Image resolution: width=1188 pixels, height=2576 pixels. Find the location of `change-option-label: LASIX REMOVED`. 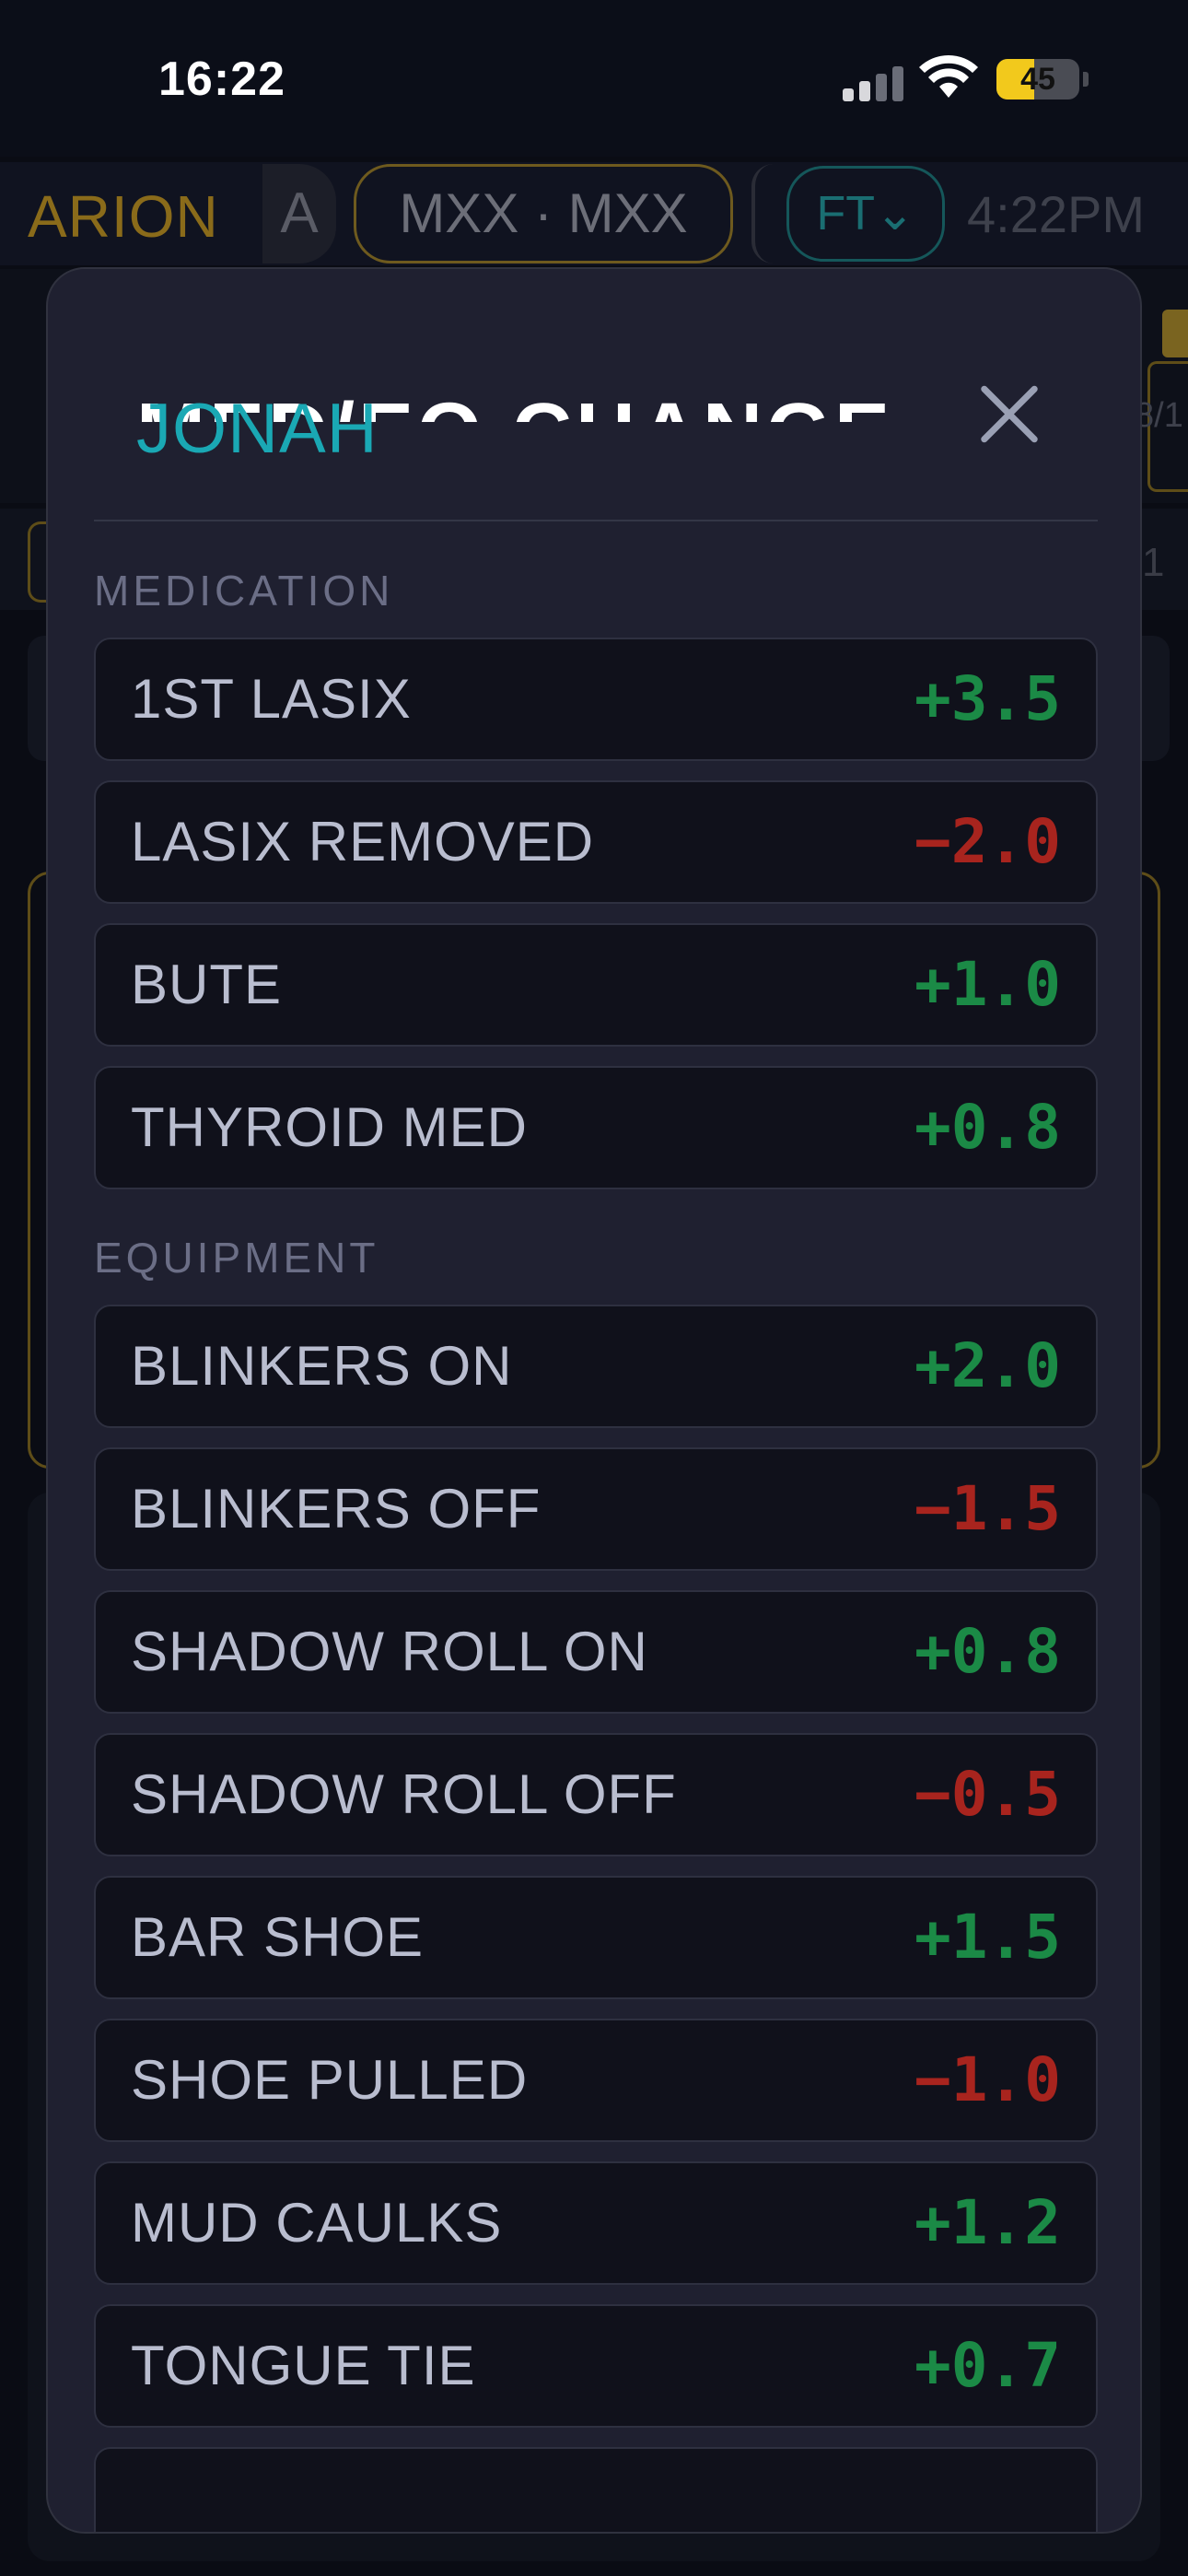

change-option-label: LASIX REMOVED is located at coordinates (363, 841).